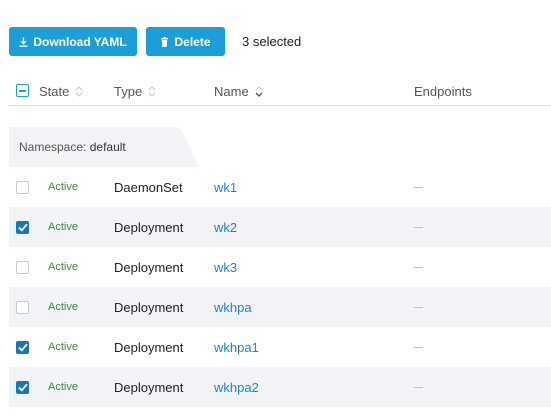  I want to click on sort-down-icon, so click(259, 91).